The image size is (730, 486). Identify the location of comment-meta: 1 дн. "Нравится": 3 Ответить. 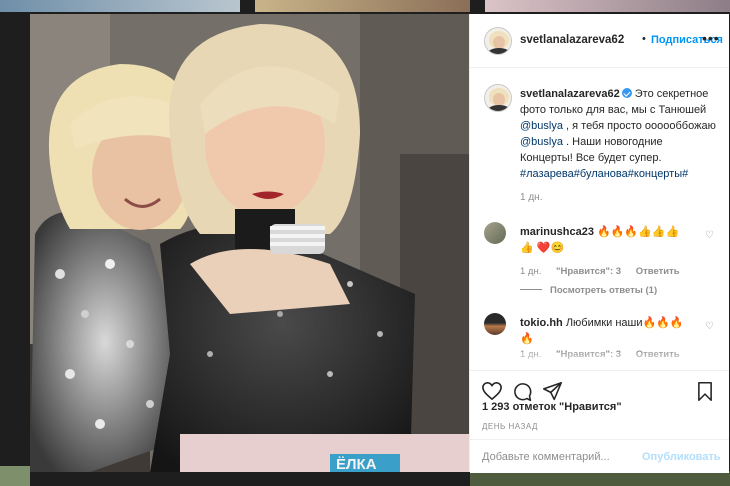
(606, 271).